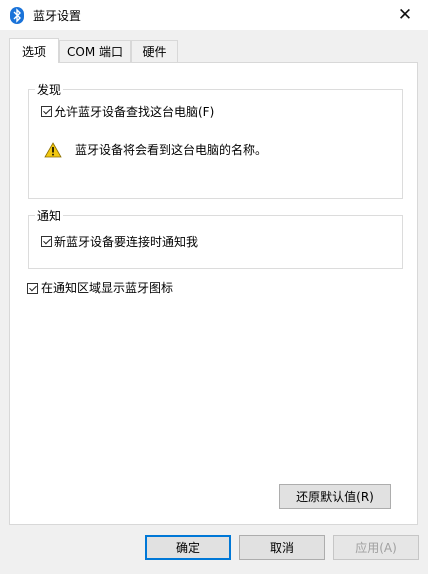 This screenshot has height=574, width=428. I want to click on cancel-button: 取消, so click(282, 547).